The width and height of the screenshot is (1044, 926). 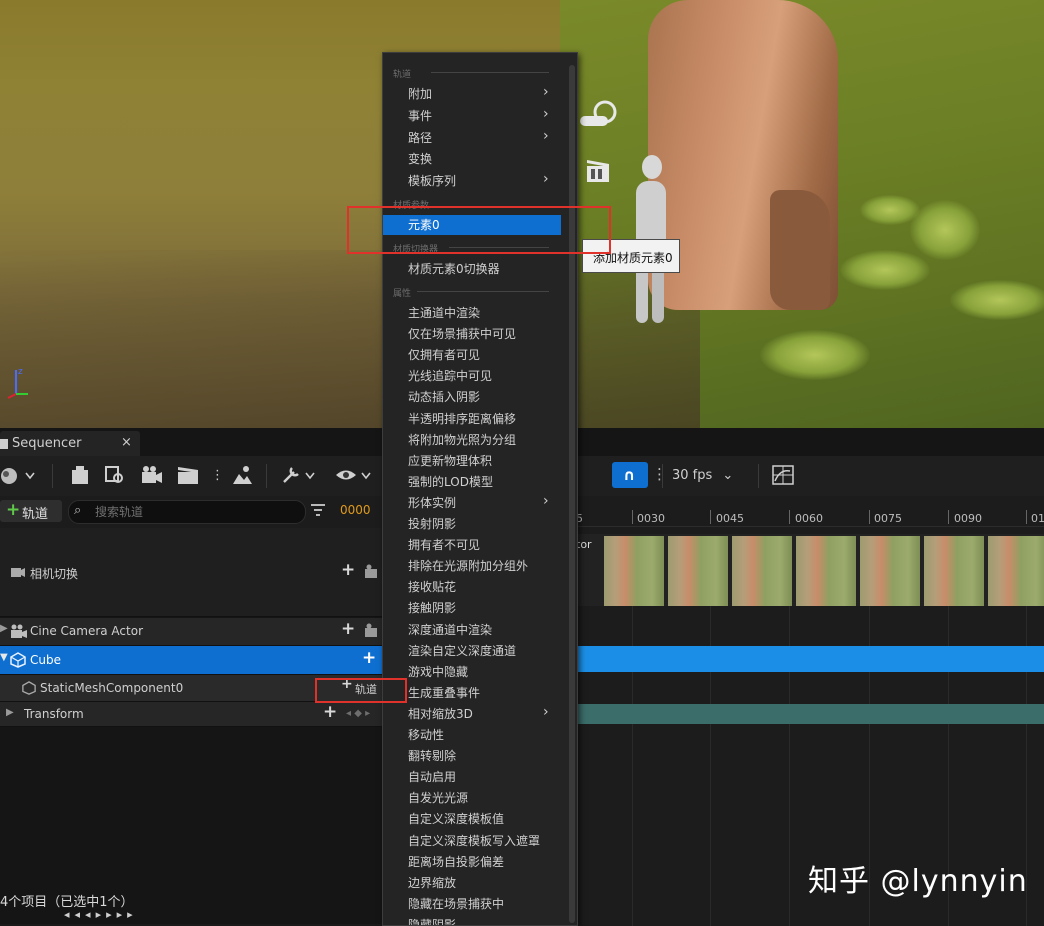 What do you see at coordinates (472, 651) in the screenshot?
I see `menu-item: 渲染自定义深度通道` at bounding box center [472, 651].